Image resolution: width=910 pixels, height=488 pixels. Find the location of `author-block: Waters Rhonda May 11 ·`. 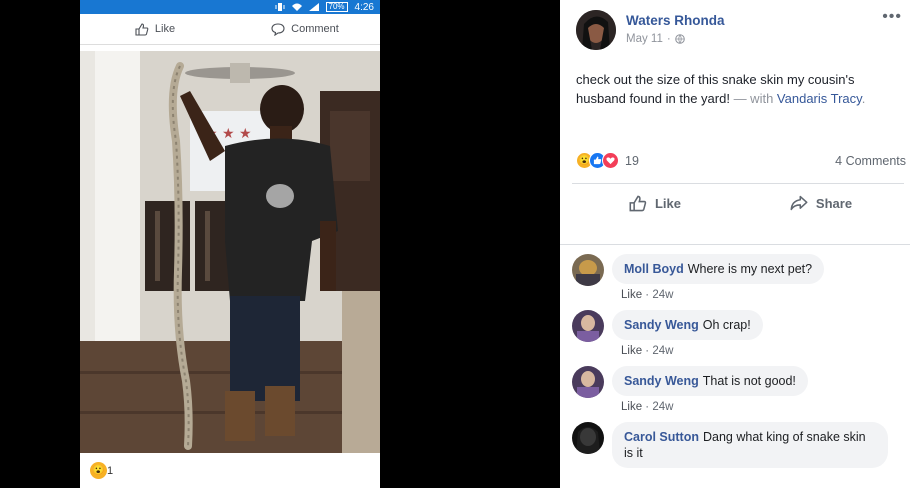

author-block: Waters Rhonda May 11 · is located at coordinates (675, 30).